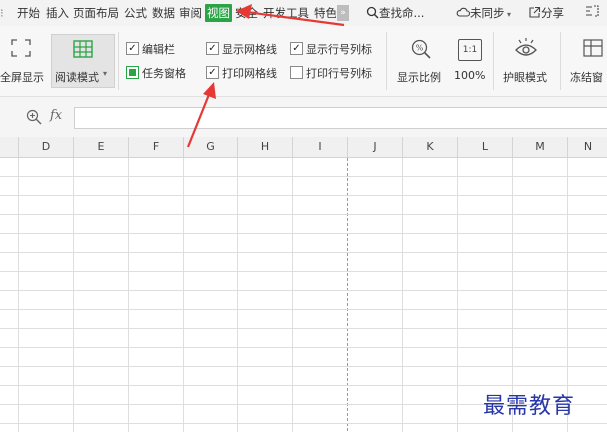 The height and width of the screenshot is (432, 607). I want to click on column-header-j: J, so click(374, 147).